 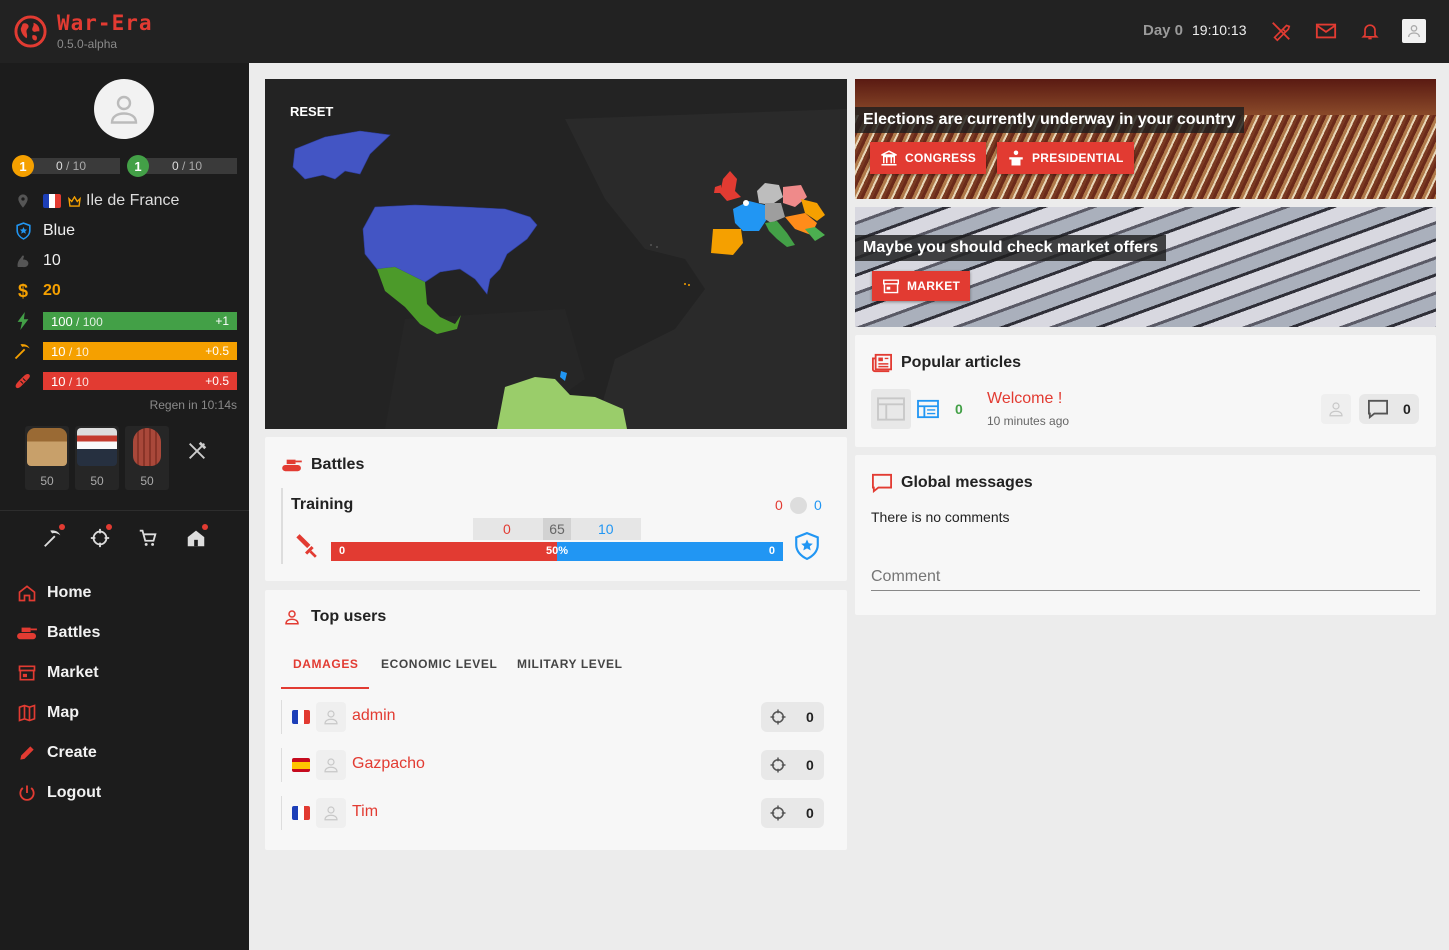 What do you see at coordinates (47, 447) in the screenshot?
I see `bread-icon` at bounding box center [47, 447].